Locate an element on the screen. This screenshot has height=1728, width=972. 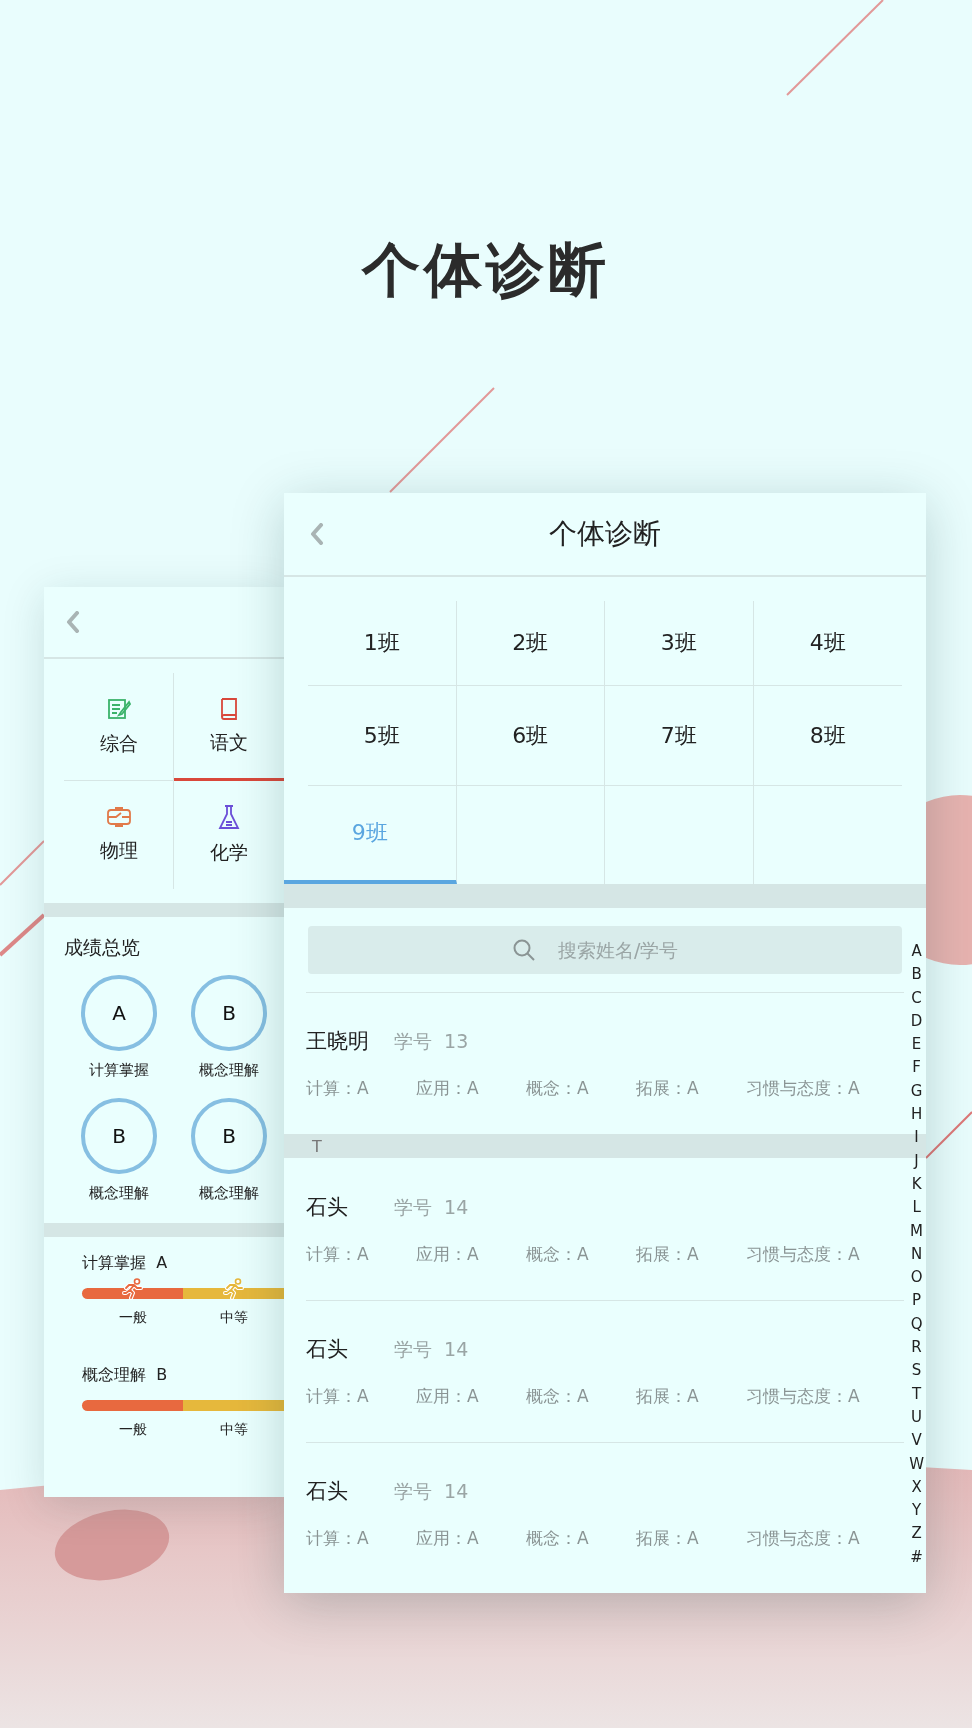
index-letter: Q is located at coordinates (916, 1324).